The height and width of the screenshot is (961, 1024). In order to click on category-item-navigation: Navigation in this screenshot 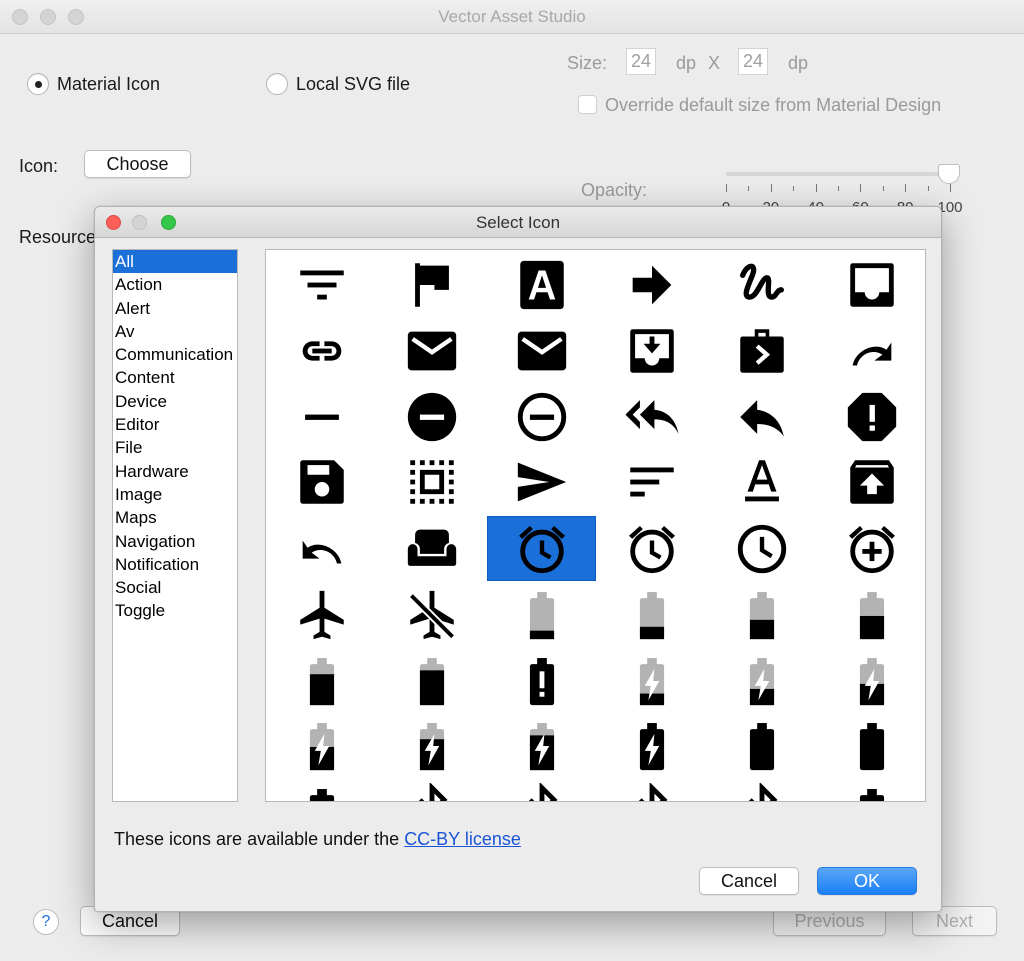, I will do `click(175, 541)`.